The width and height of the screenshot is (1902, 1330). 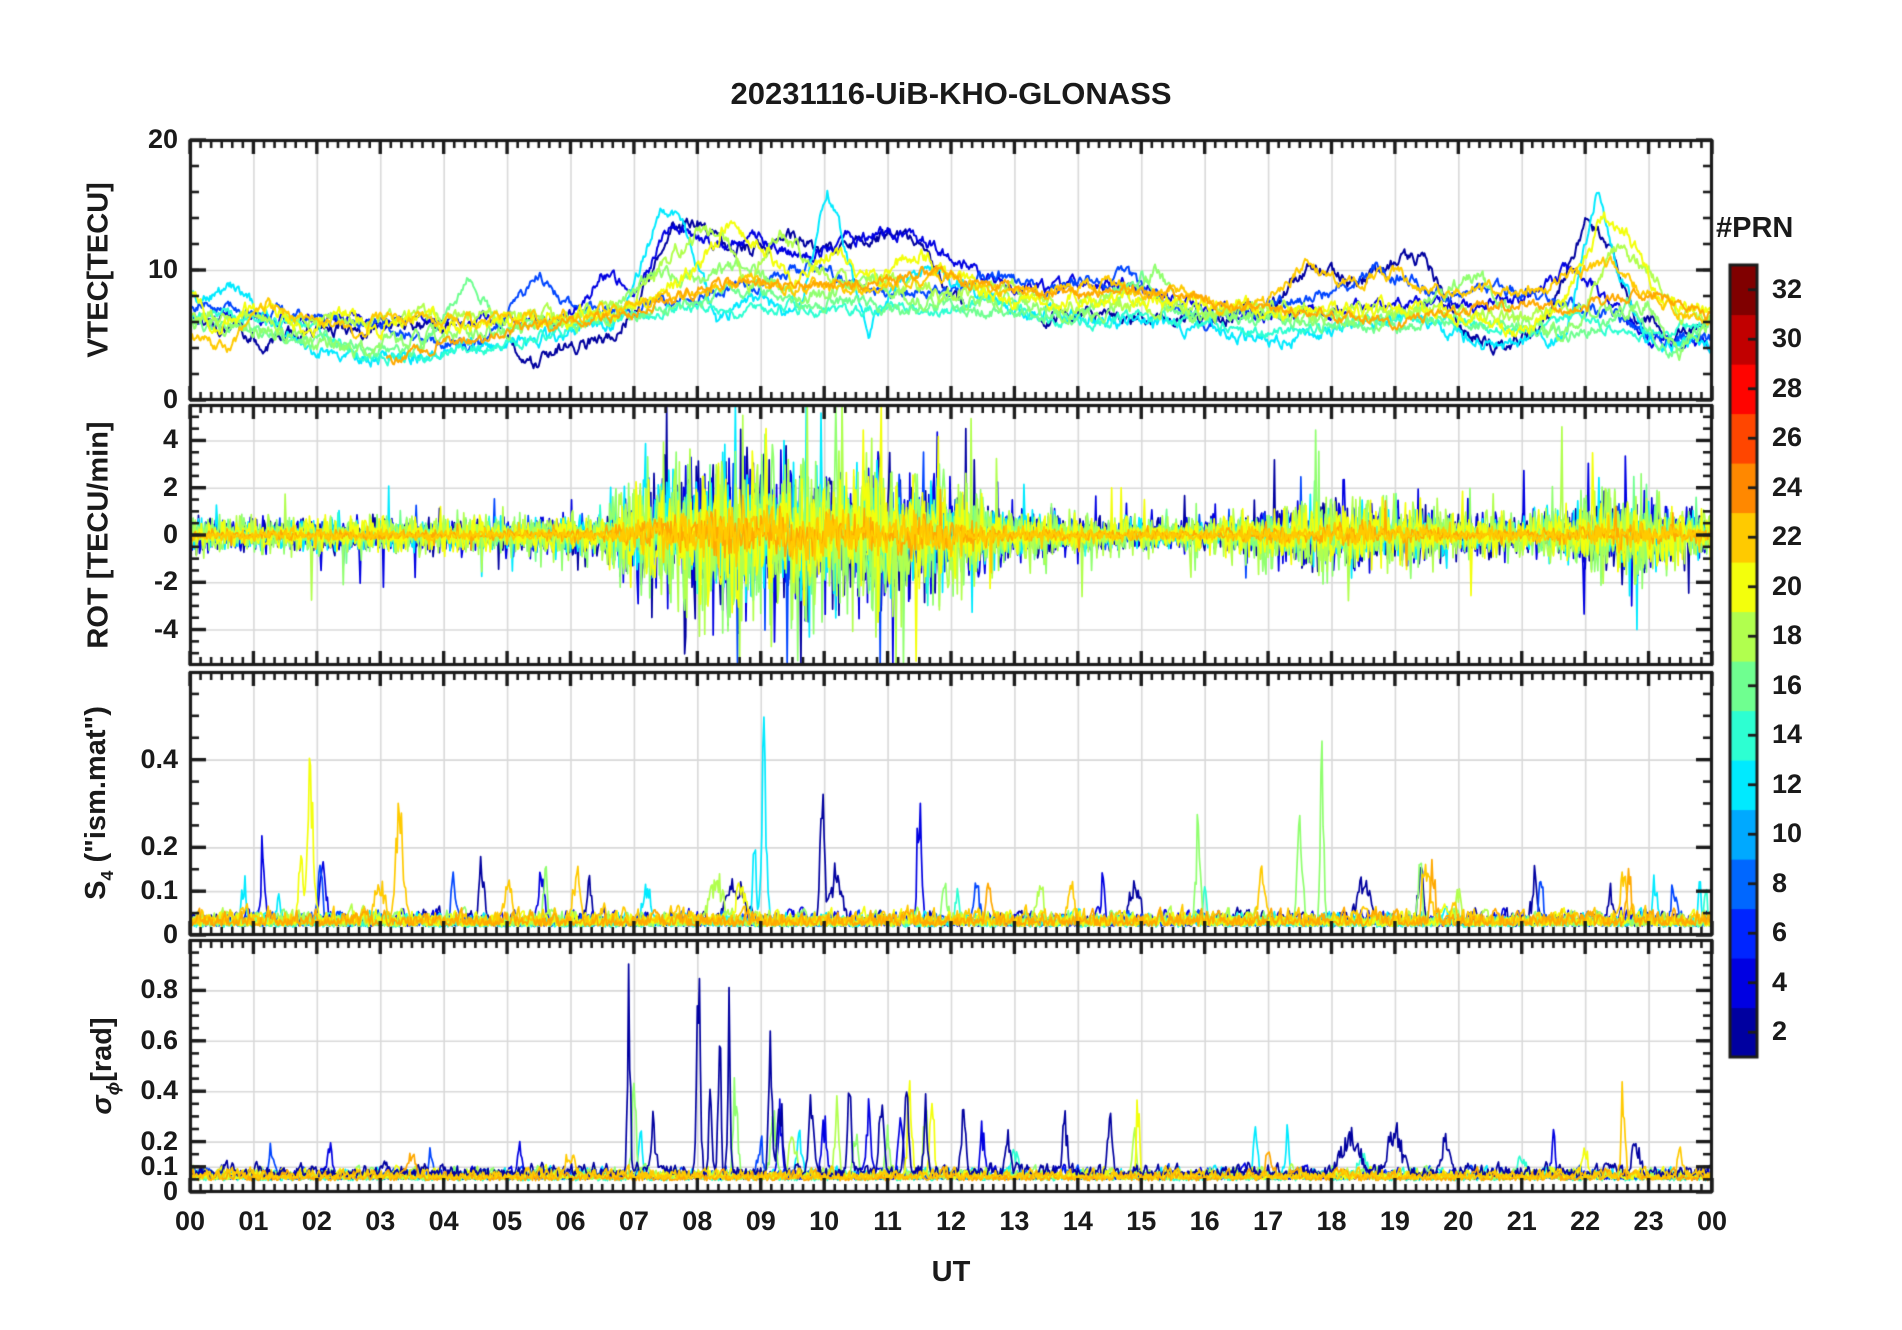 I want to click on x-tick-label: 19, so click(x=1394, y=1221).